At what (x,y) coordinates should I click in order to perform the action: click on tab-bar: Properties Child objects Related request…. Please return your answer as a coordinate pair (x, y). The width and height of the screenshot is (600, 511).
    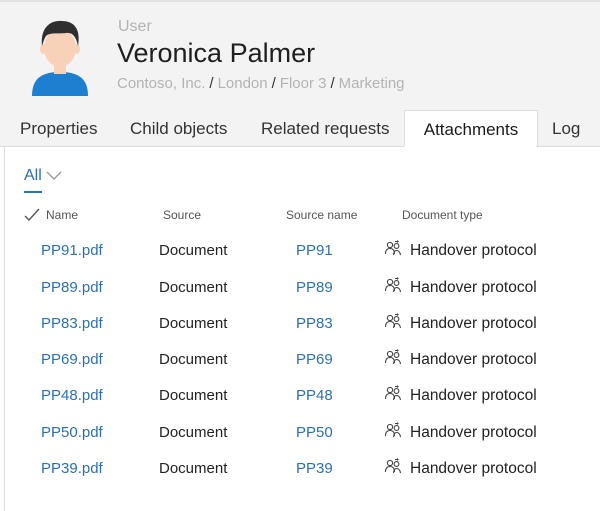
    Looking at the image, I should click on (300, 129).